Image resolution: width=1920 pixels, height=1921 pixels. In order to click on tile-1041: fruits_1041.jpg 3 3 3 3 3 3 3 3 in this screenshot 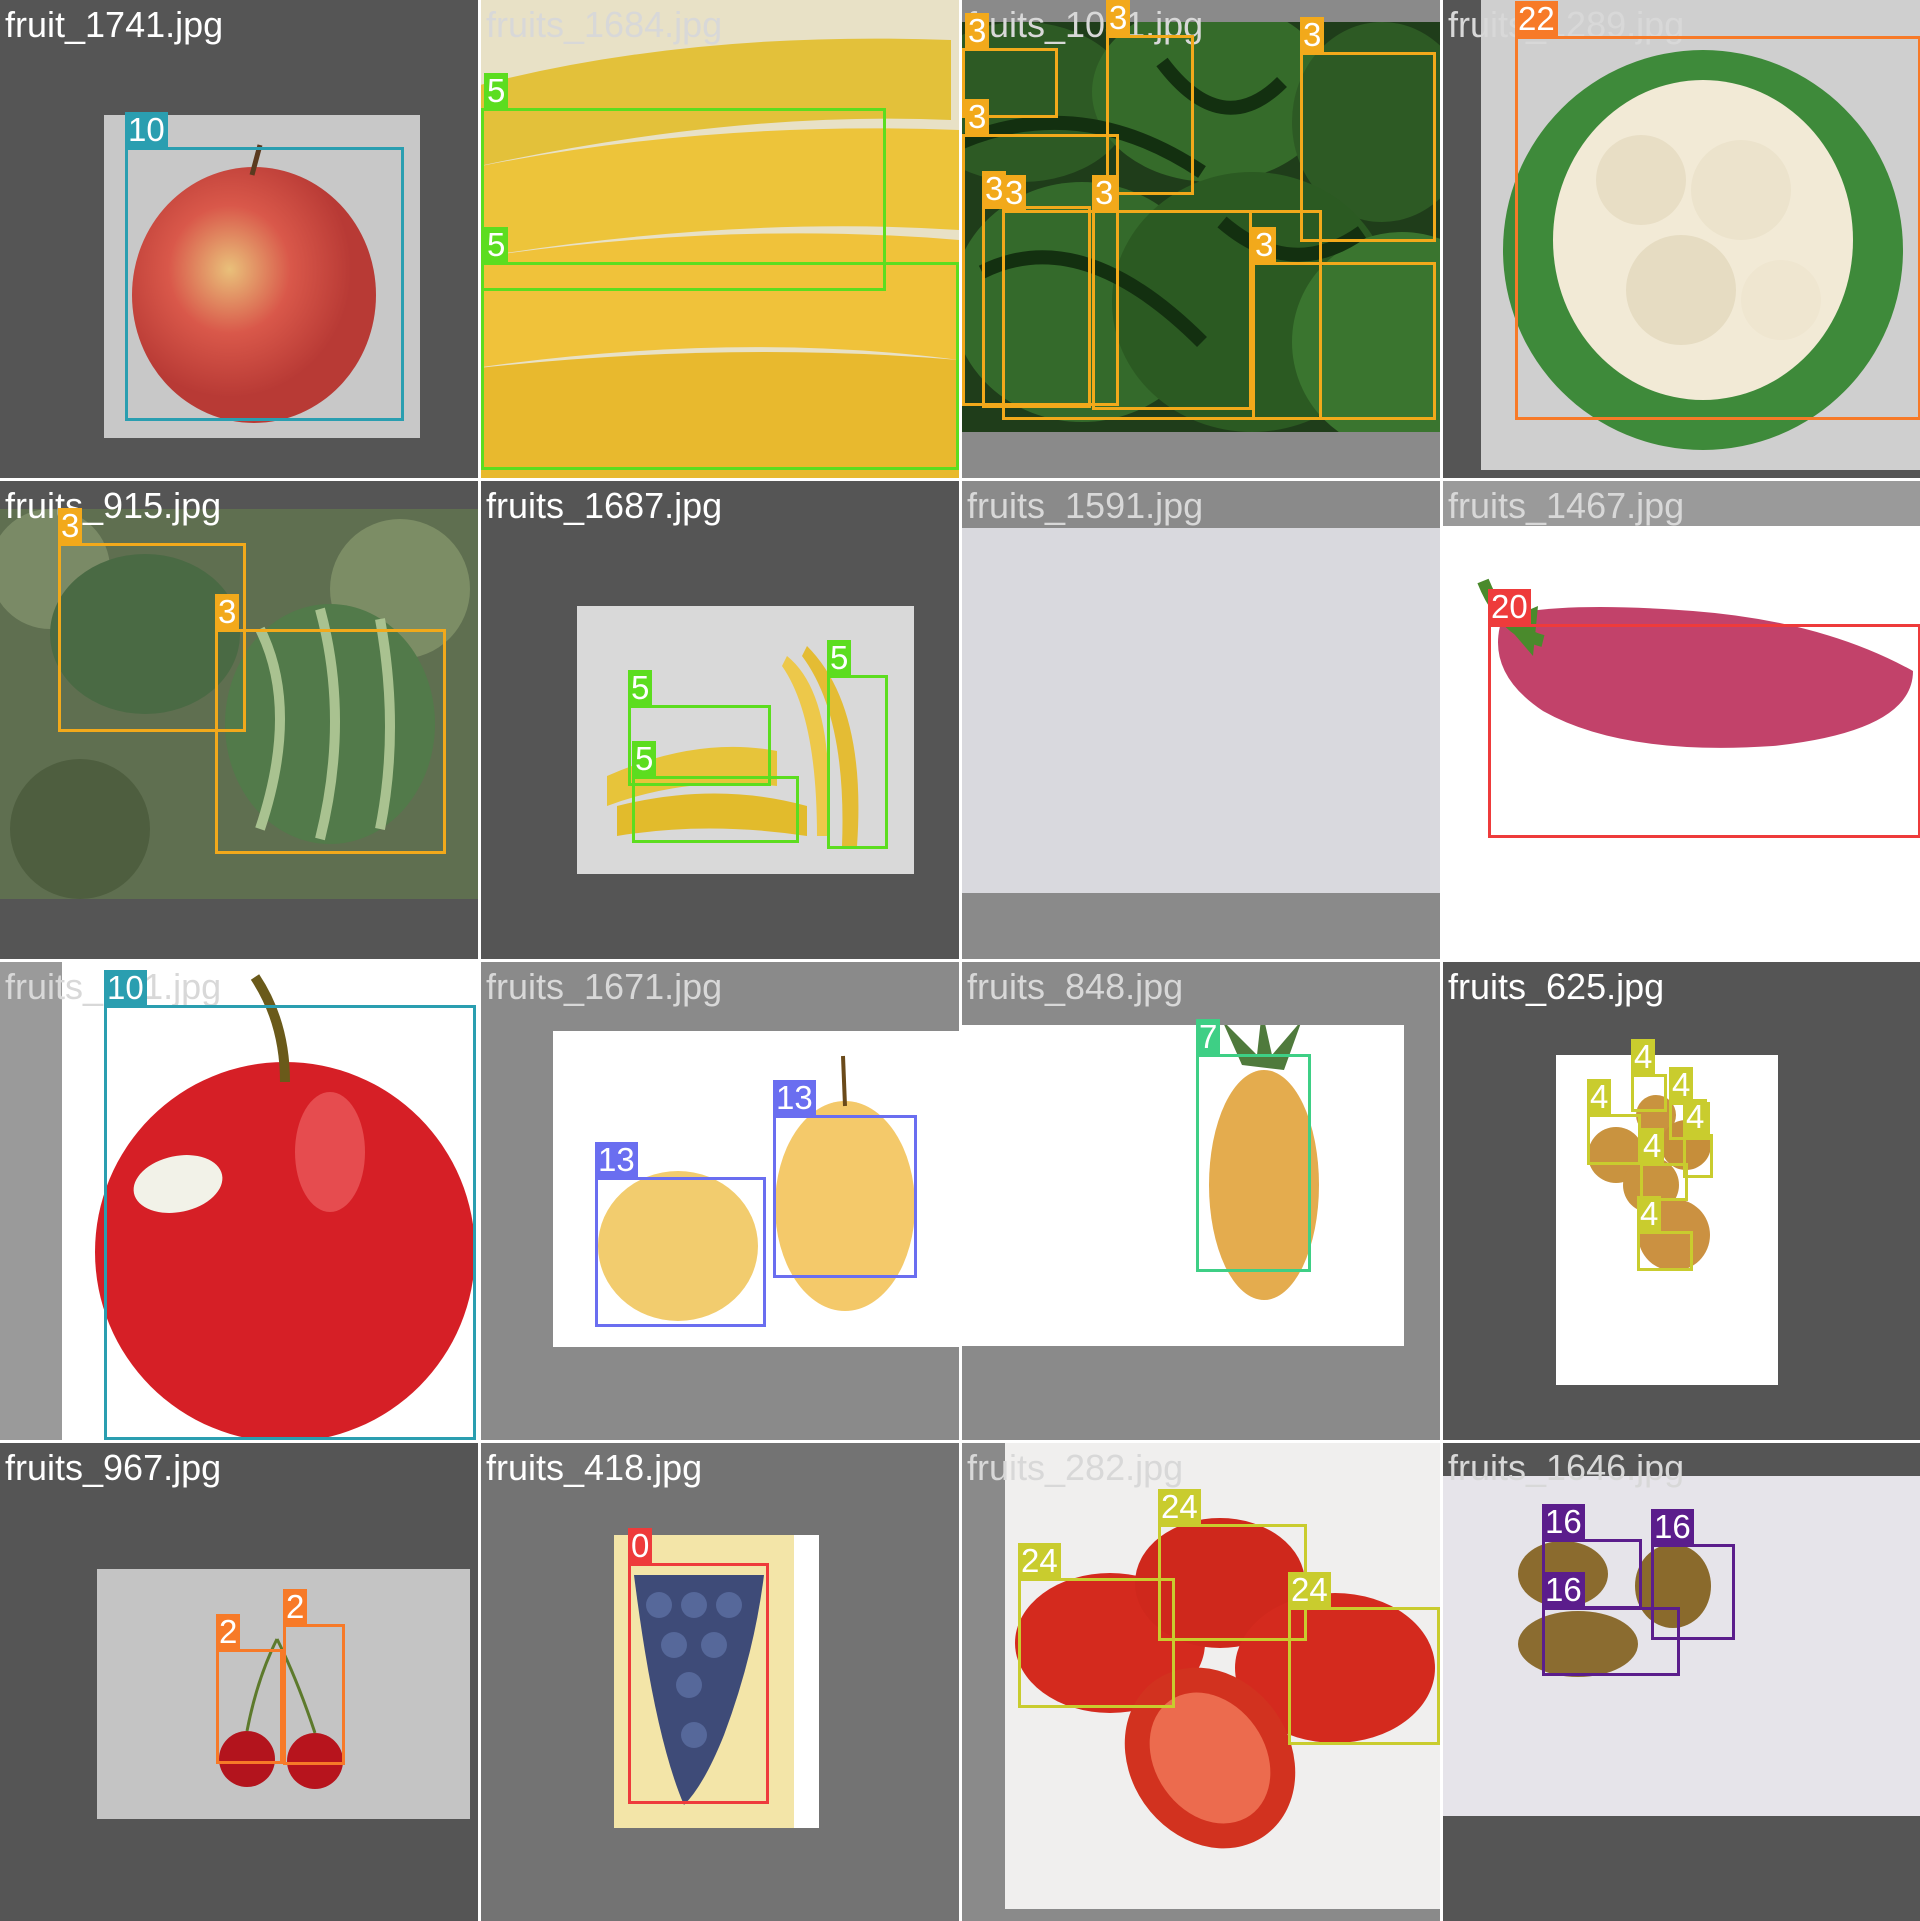, I will do `click(1201, 239)`.